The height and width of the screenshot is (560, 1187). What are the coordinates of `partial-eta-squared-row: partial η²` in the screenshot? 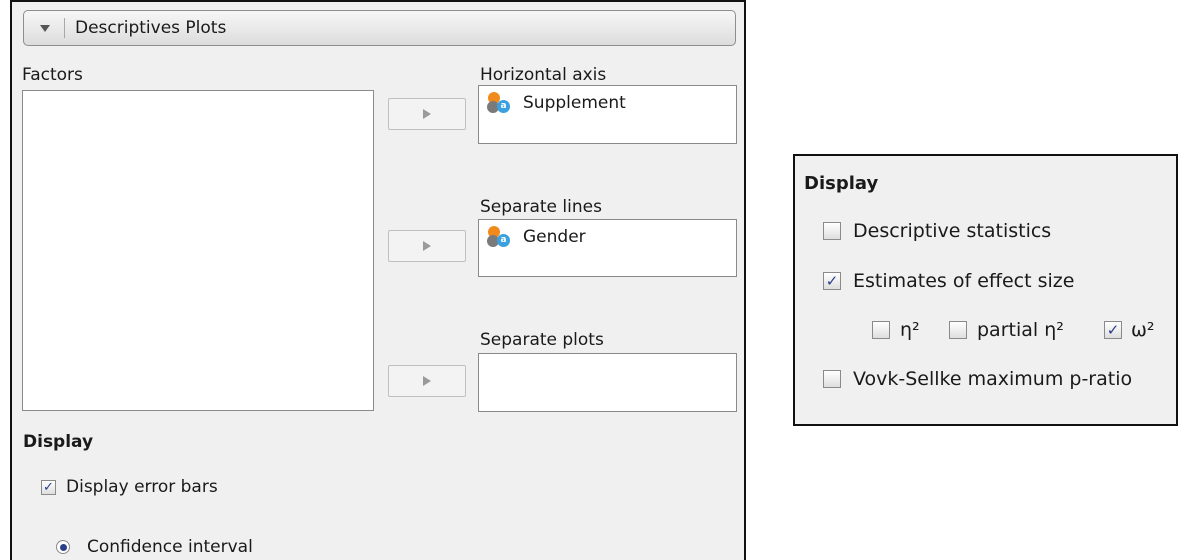 It's located at (1006, 330).